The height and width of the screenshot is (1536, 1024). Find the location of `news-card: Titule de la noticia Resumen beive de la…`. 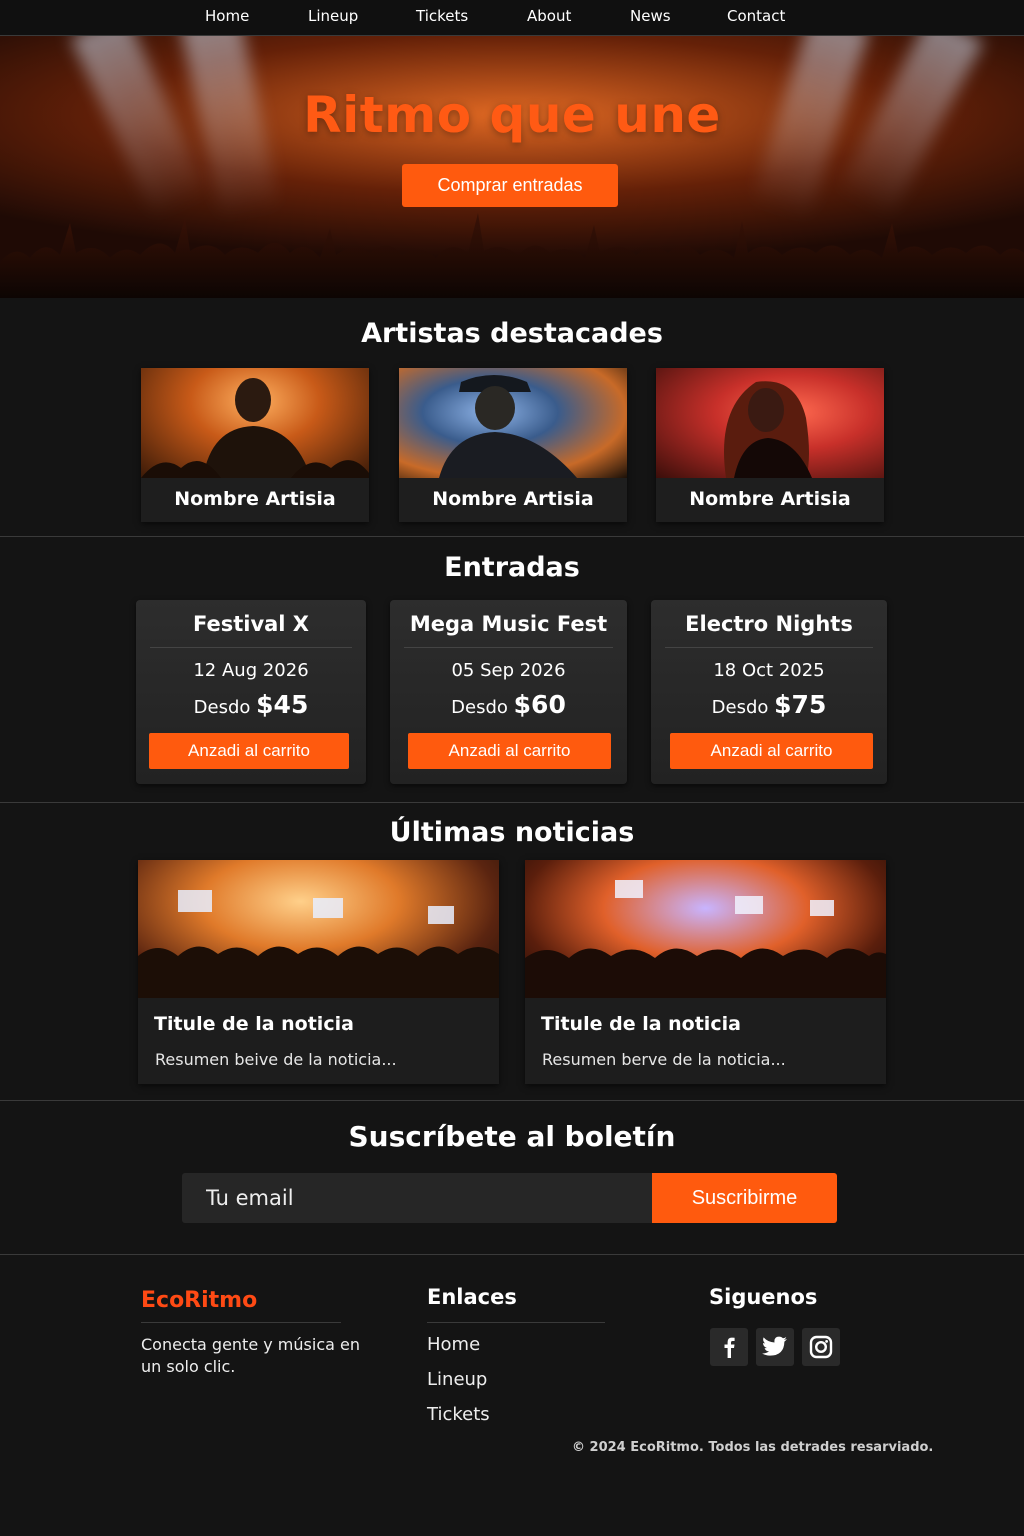

news-card: Titule de la noticia Resumen beive de la… is located at coordinates (318, 972).